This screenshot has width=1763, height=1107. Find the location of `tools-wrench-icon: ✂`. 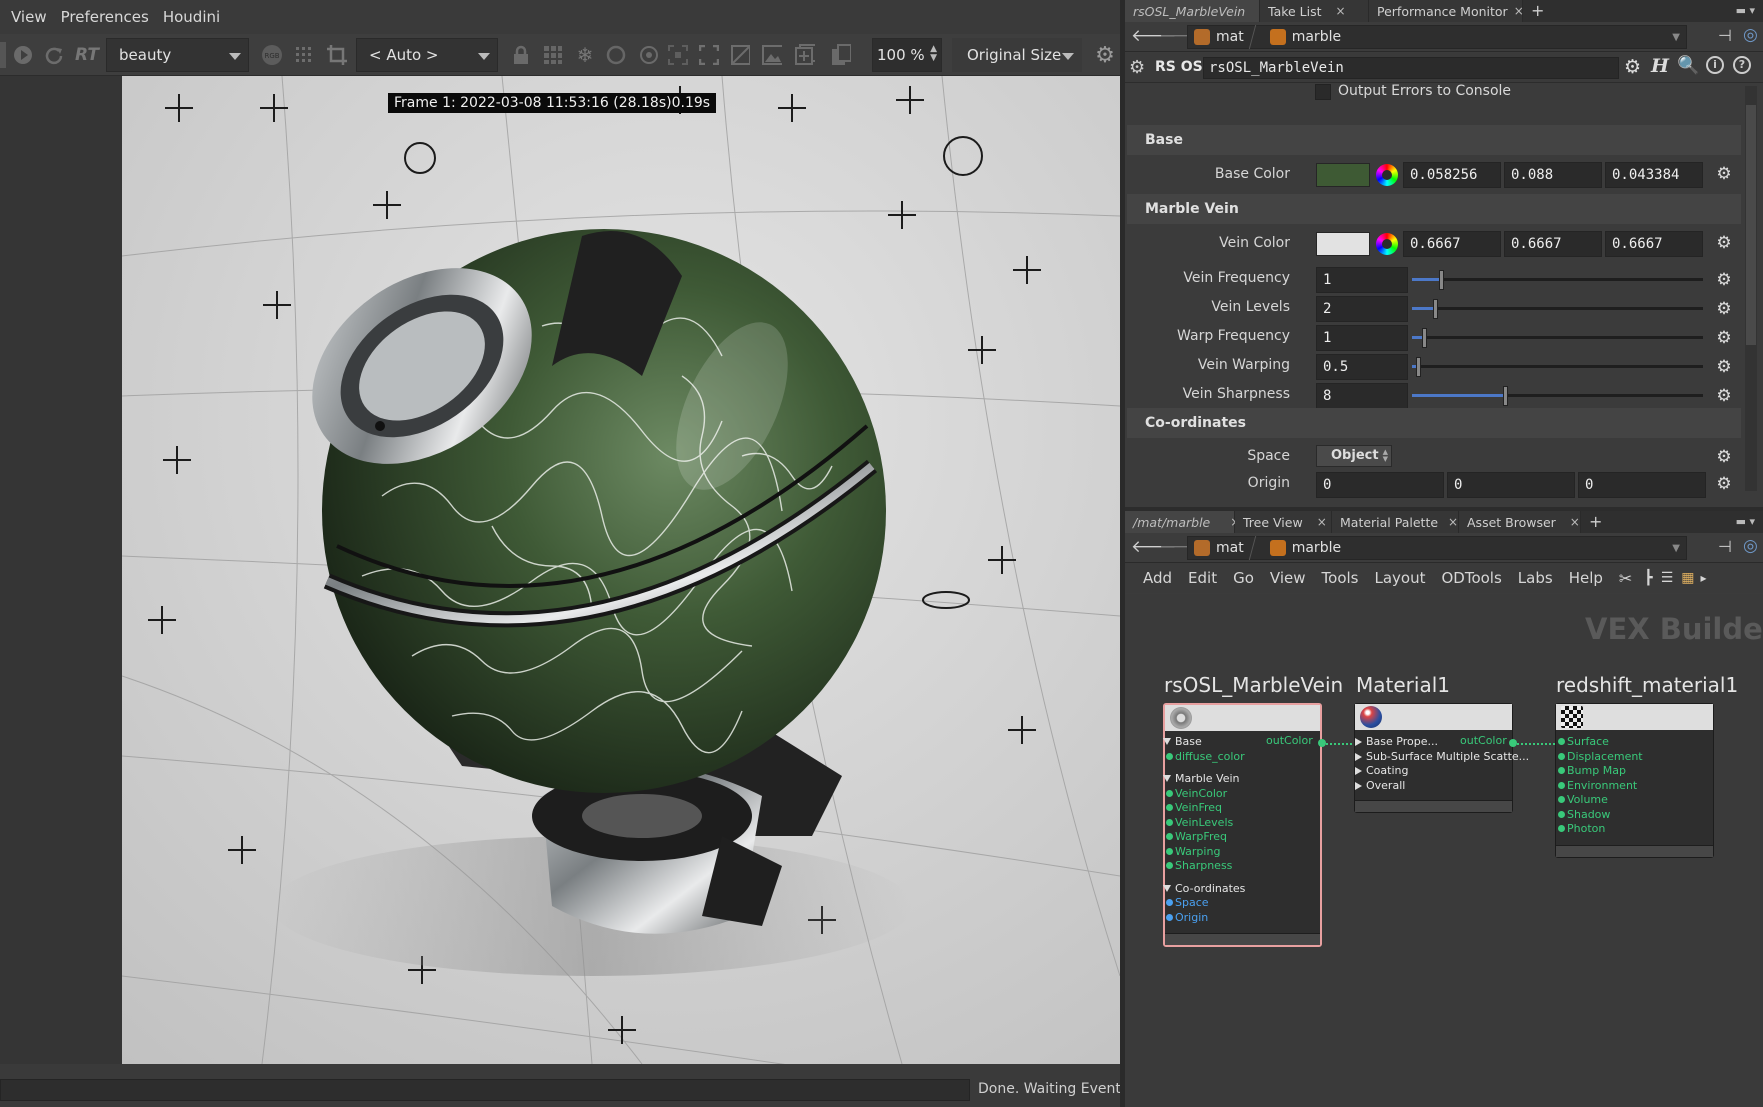

tools-wrench-icon: ✂ is located at coordinates (1625, 578).